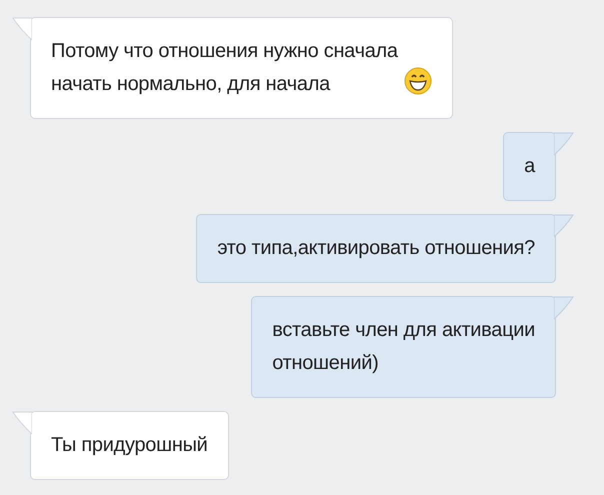 Image resolution: width=604 pixels, height=495 pixels. Describe the element at coordinates (418, 81) in the screenshot. I see `grinning-face-icon` at that location.